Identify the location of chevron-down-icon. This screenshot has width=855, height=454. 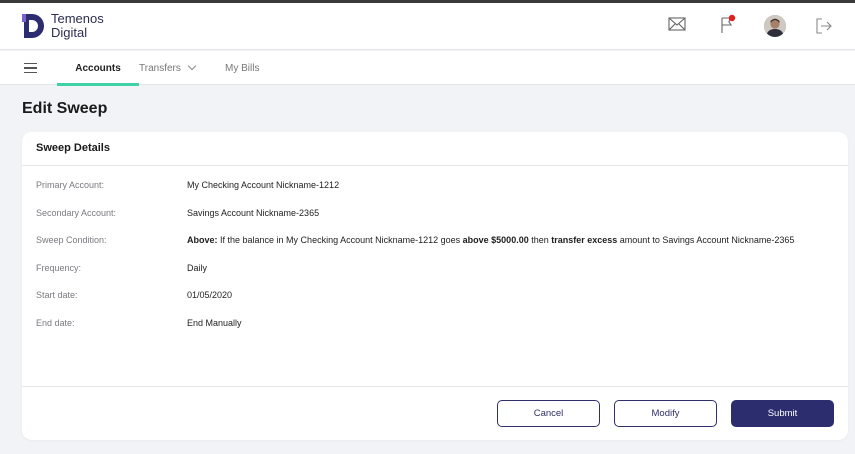
(192, 66).